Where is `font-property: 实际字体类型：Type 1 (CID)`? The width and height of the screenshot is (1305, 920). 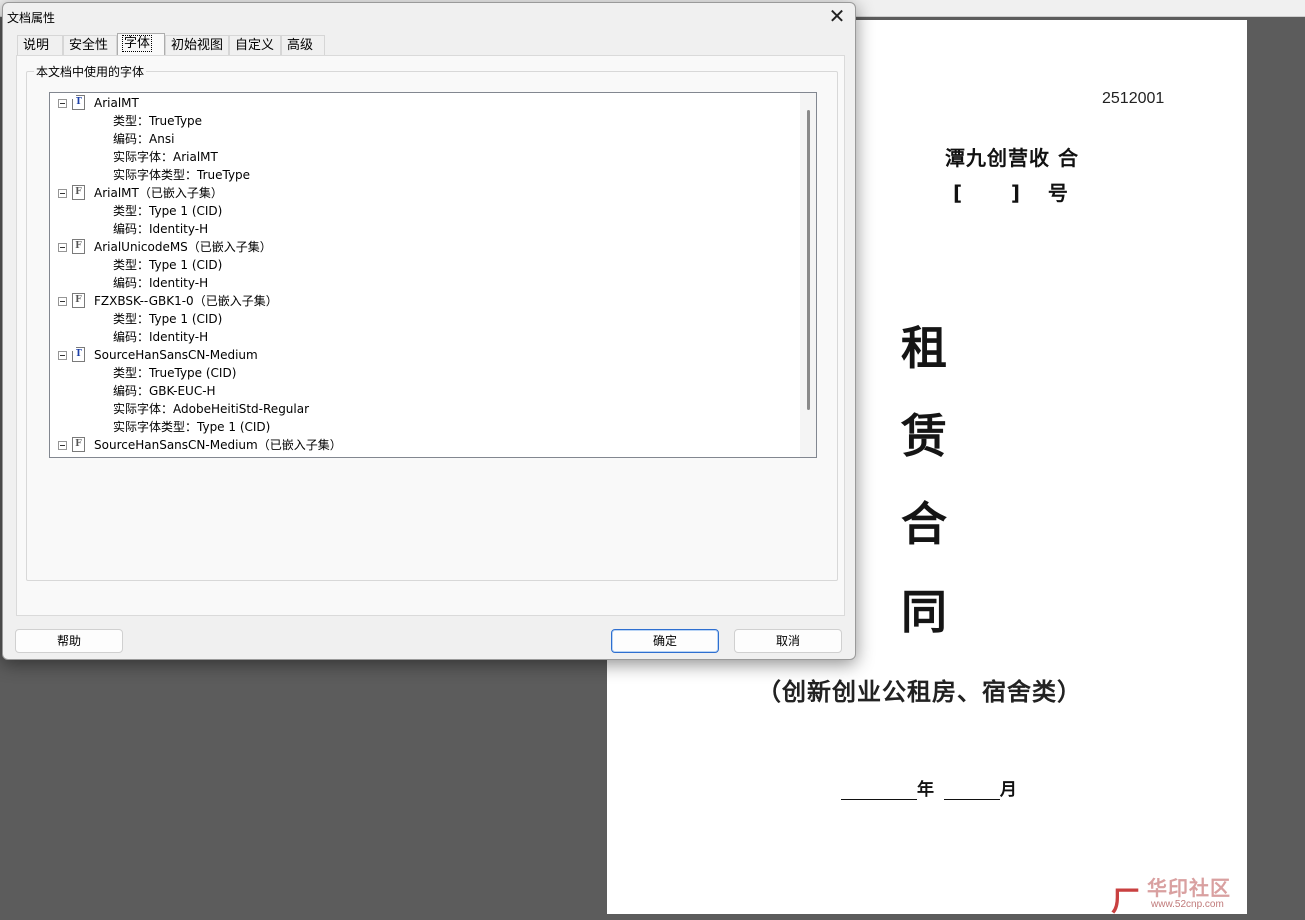
font-property: 实际字体类型：Type 1 (CID) is located at coordinates (192, 427).